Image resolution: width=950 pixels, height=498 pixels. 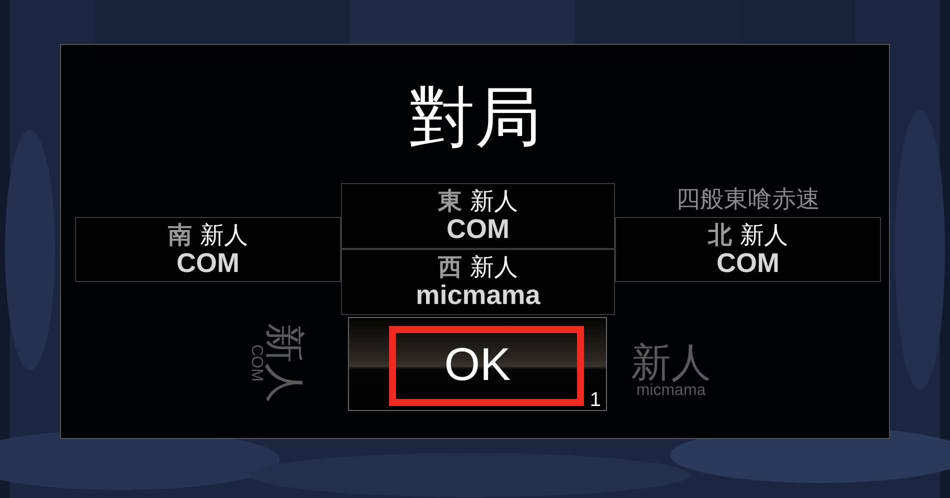 I want to click on player-name-text: micmama, so click(x=671, y=391).